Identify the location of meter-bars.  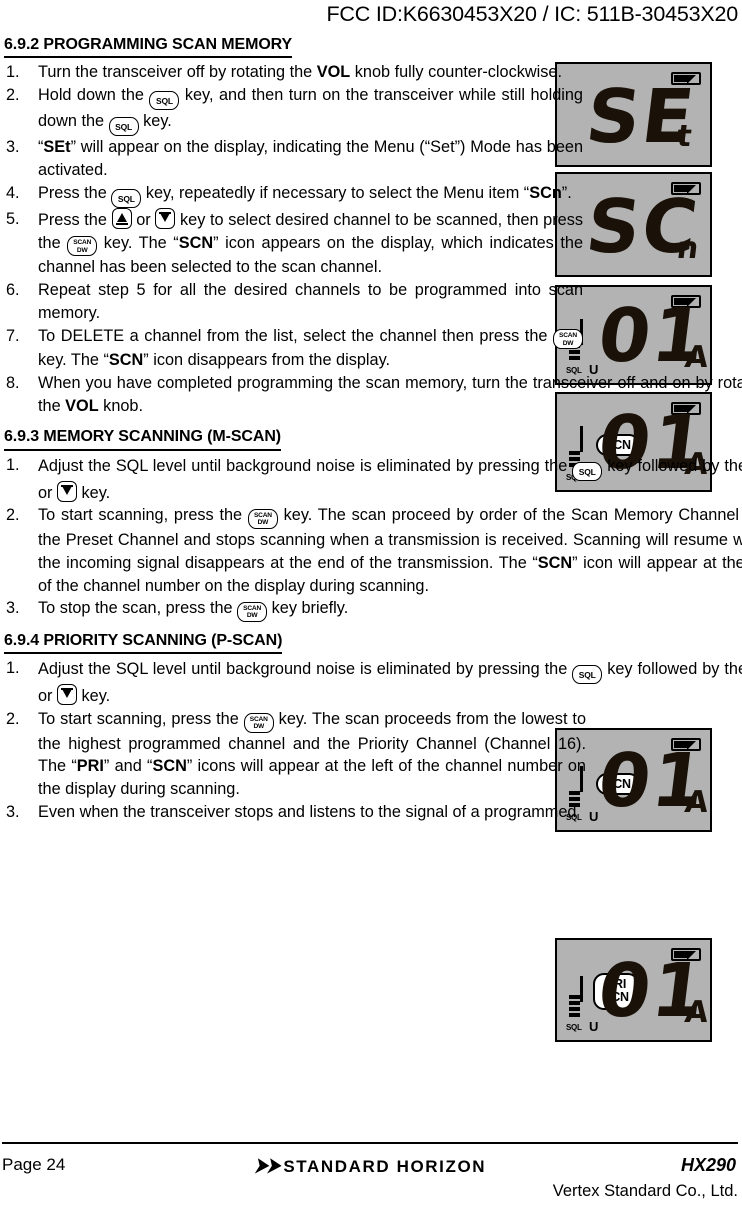
(574, 1007).